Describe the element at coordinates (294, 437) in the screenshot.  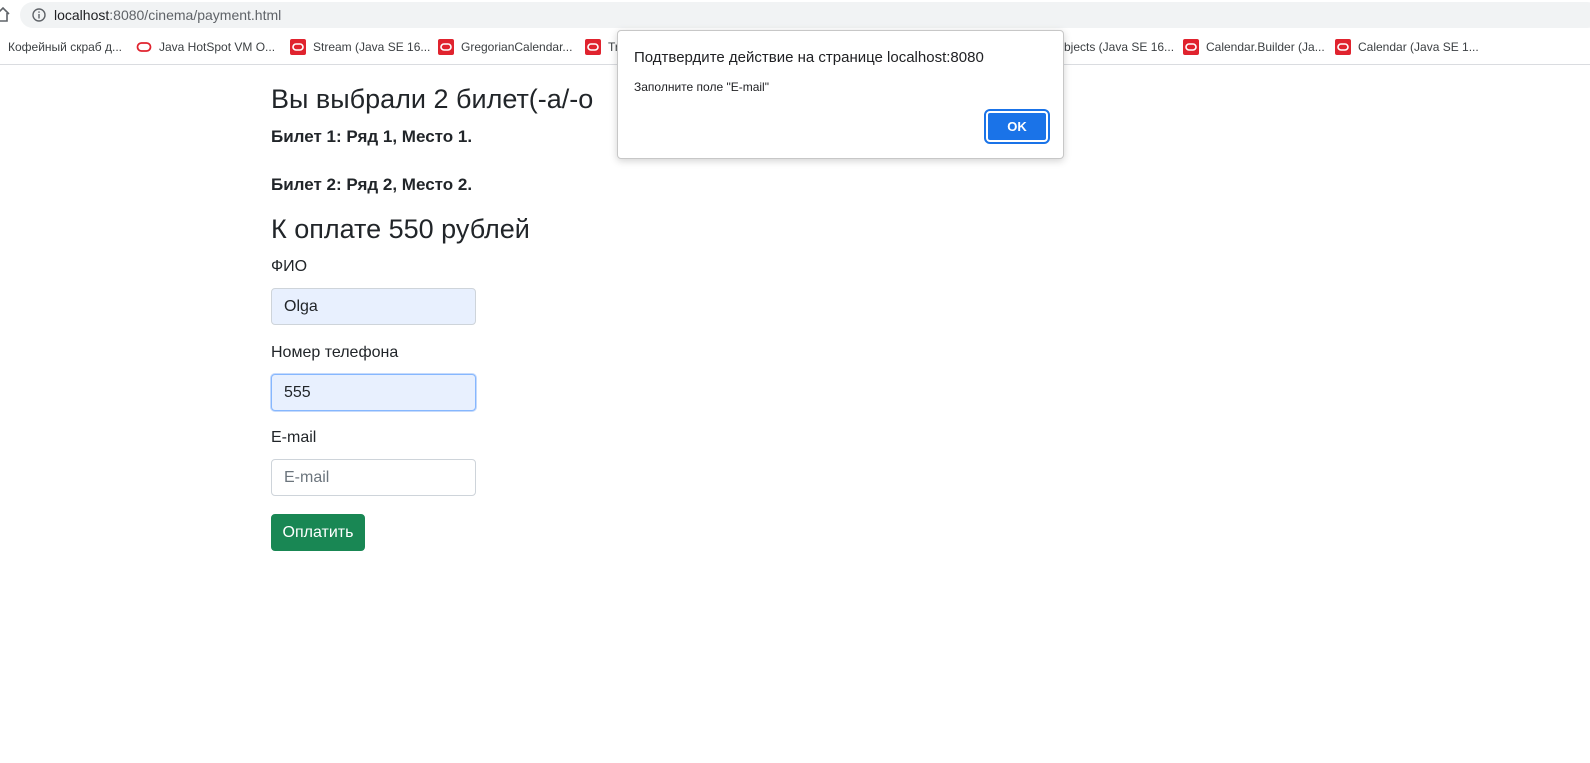
I see `email-label: E-mail` at that location.